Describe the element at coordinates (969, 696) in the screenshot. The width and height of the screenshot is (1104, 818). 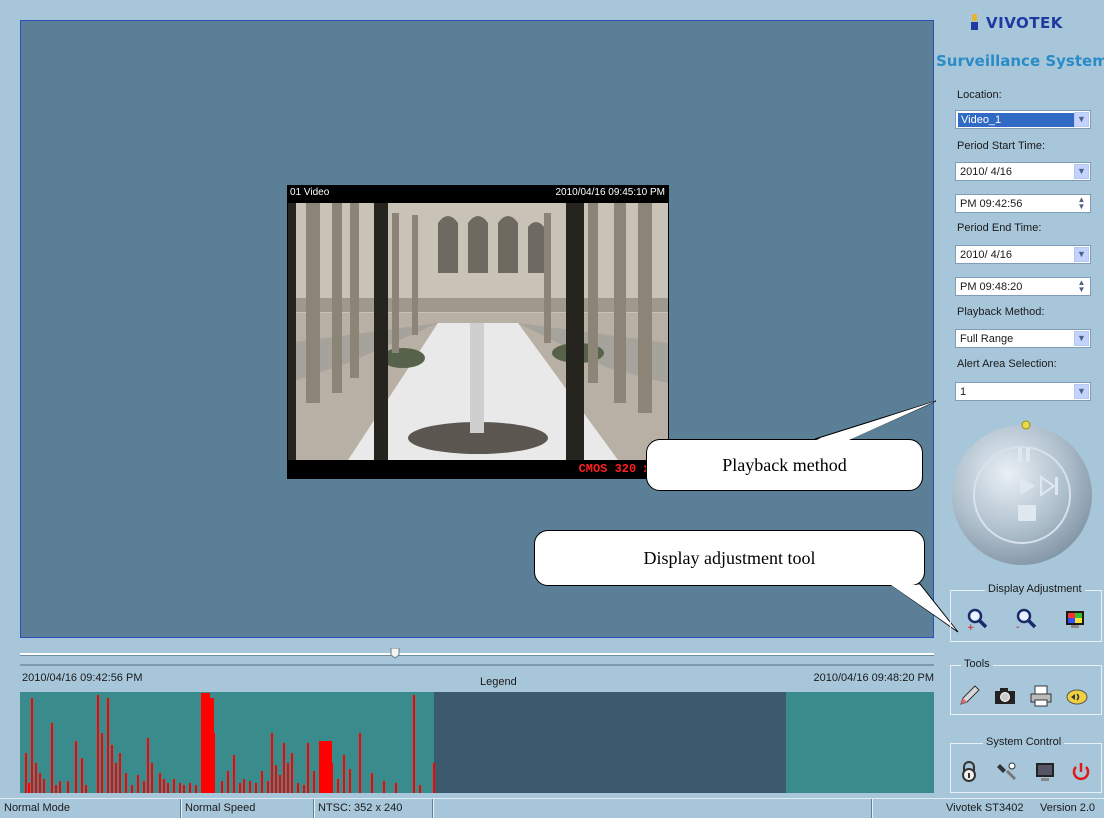
I see `pencil-icon` at that location.